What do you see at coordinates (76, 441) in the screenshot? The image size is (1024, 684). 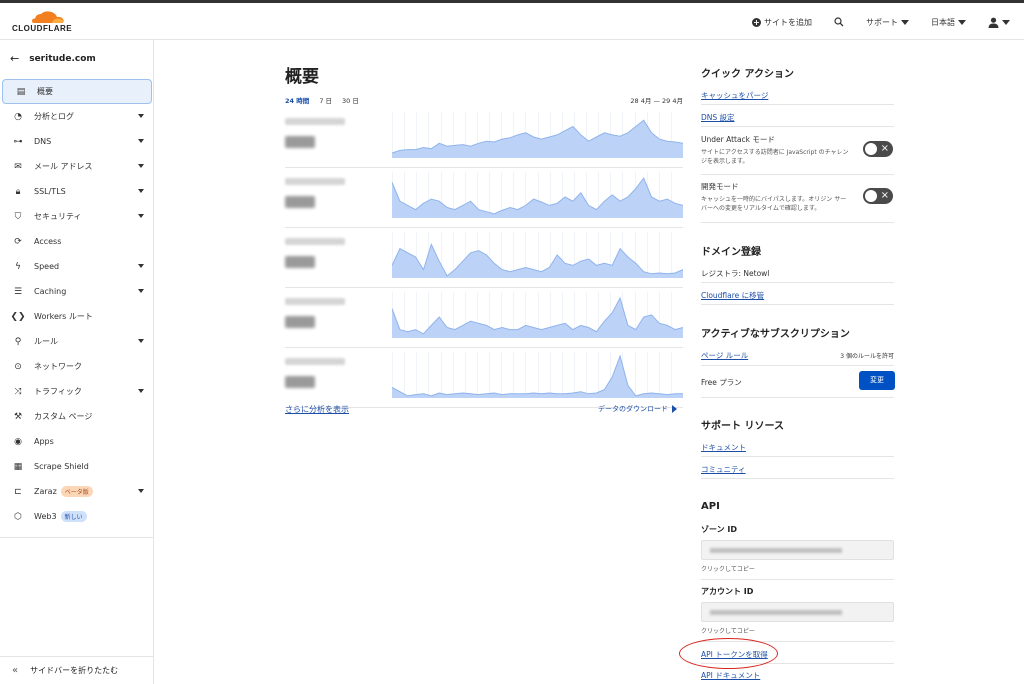 I see `sidebar-item: ◉ Apps` at bounding box center [76, 441].